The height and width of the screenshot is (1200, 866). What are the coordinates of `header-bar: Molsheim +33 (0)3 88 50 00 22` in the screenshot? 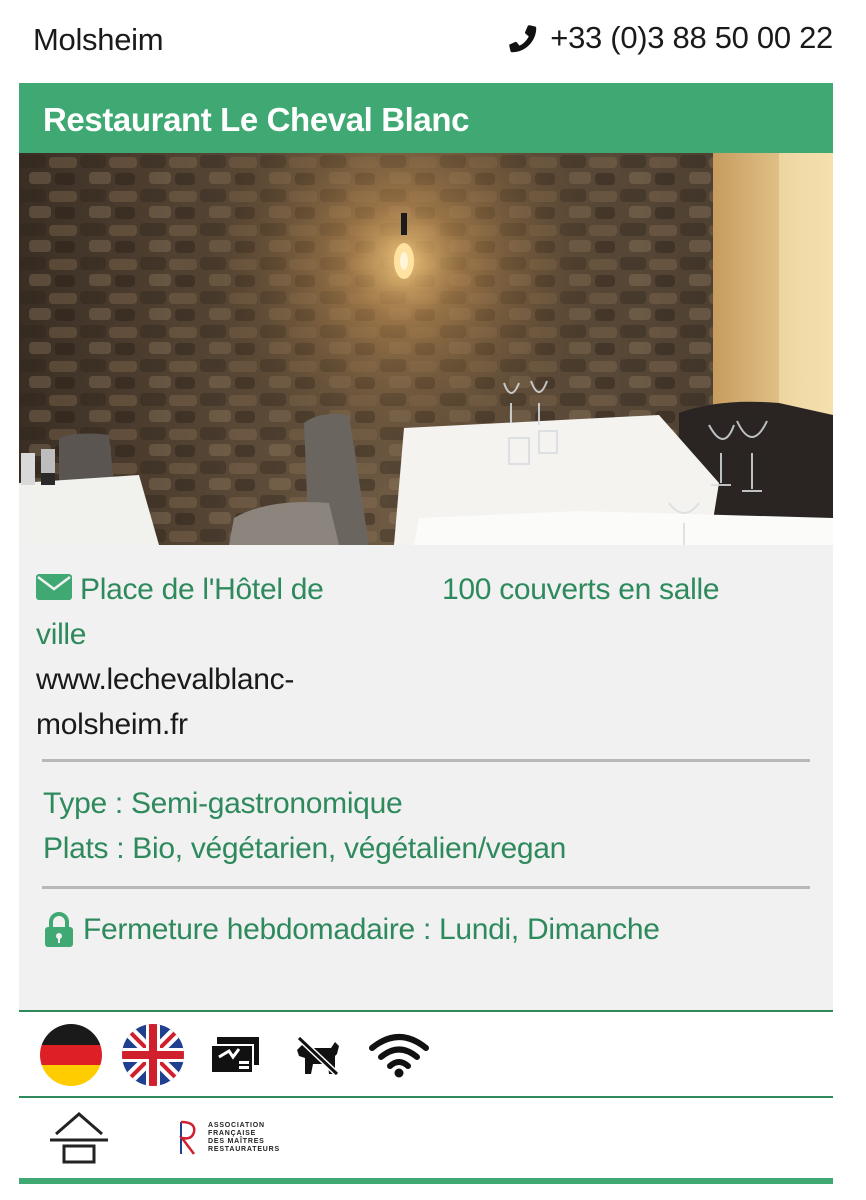 It's located at (433, 41).